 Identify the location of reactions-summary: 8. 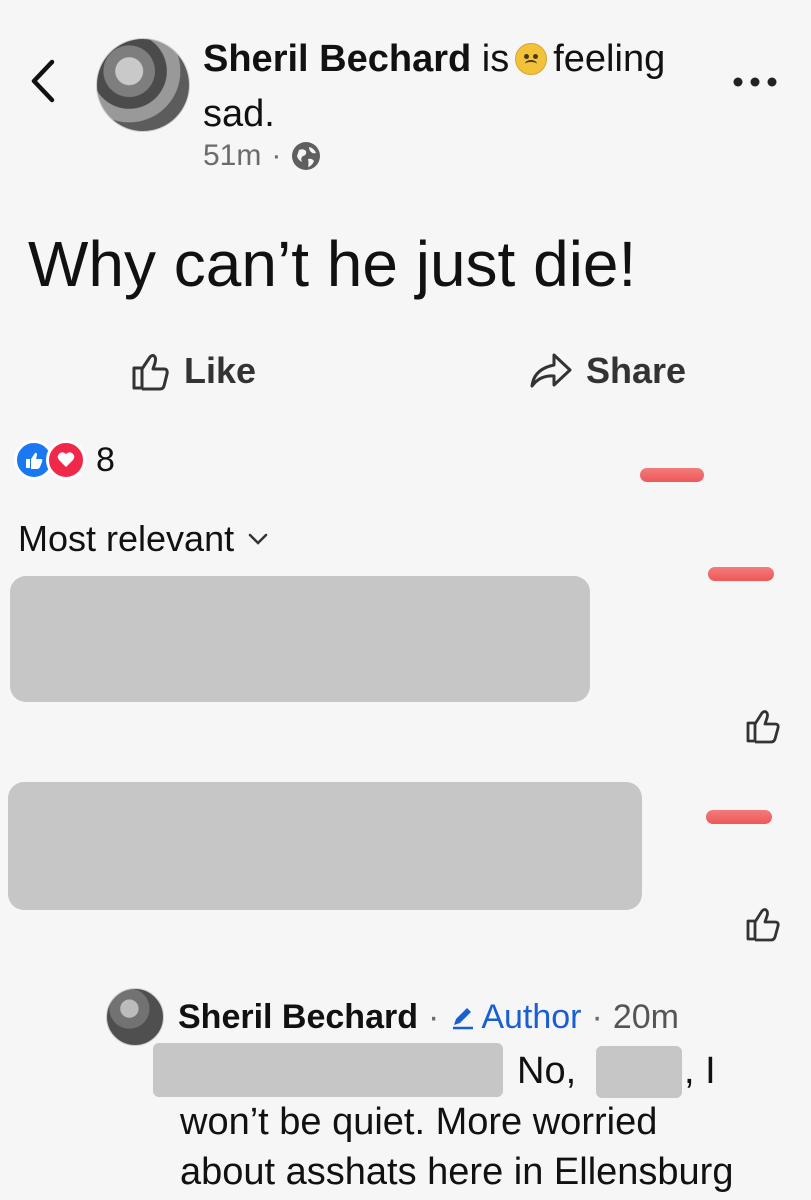
(64, 460).